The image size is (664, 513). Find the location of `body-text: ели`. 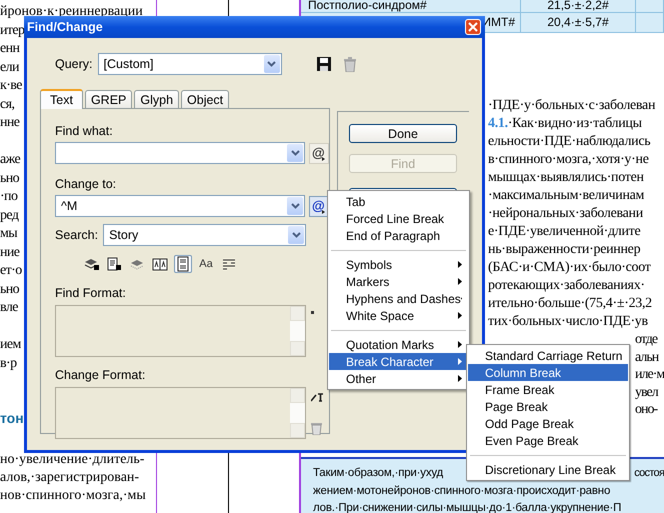

body-text: ели is located at coordinates (10, 67).